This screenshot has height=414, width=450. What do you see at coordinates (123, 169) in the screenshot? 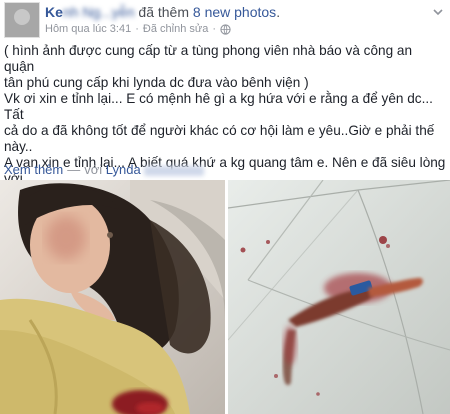
I see `tagged-friend-link: Lynda` at bounding box center [123, 169].